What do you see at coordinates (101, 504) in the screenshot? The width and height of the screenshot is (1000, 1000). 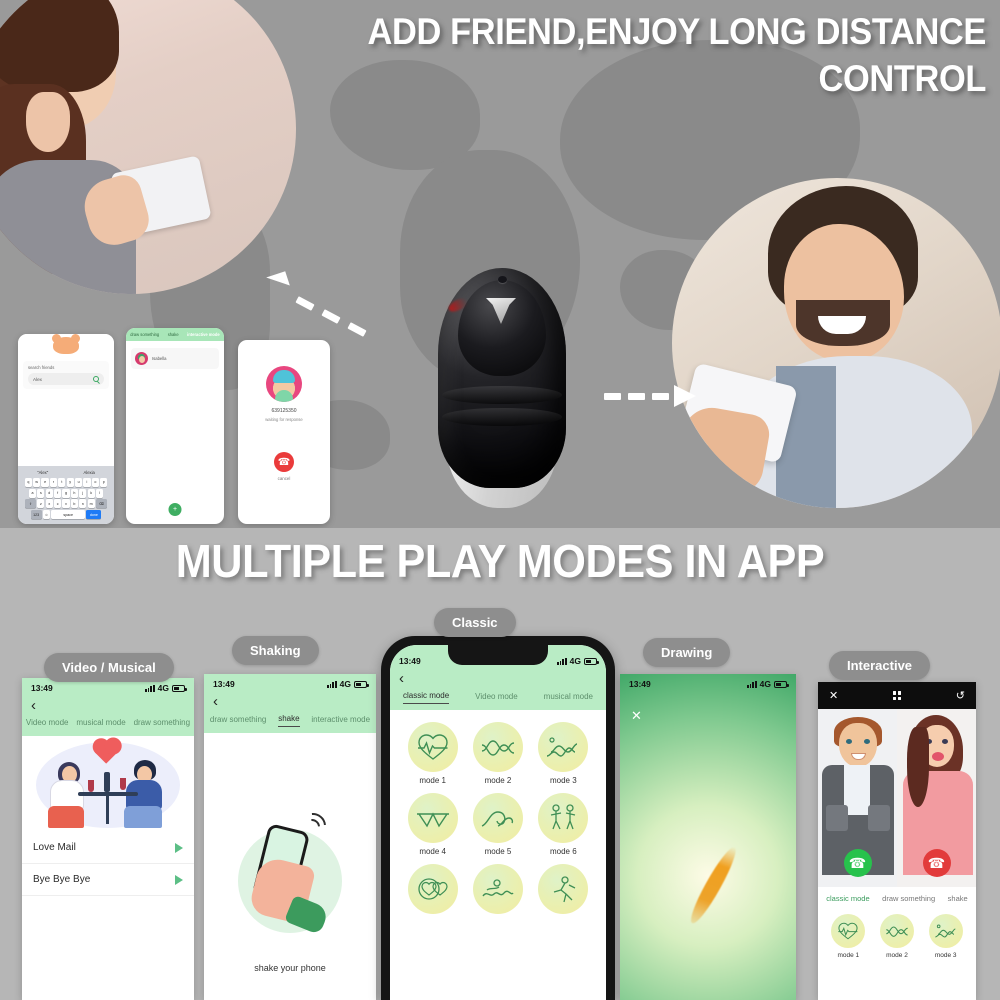 I see `key-backspace: ⌫` at bounding box center [101, 504].